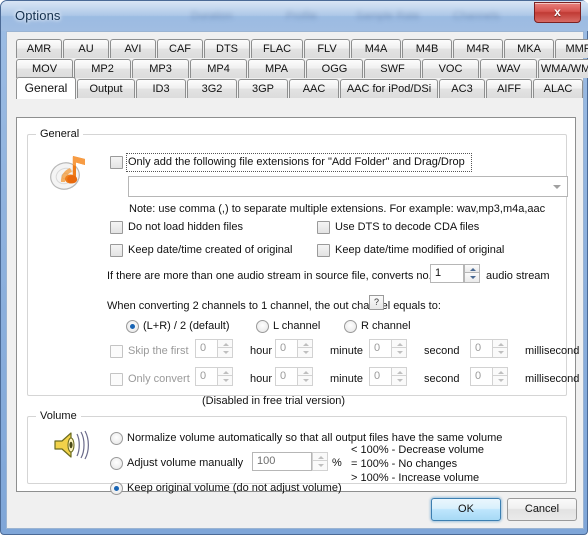  What do you see at coordinates (388, 16) in the screenshot?
I see `background-ghost-text-3: Sample Rate` at bounding box center [388, 16].